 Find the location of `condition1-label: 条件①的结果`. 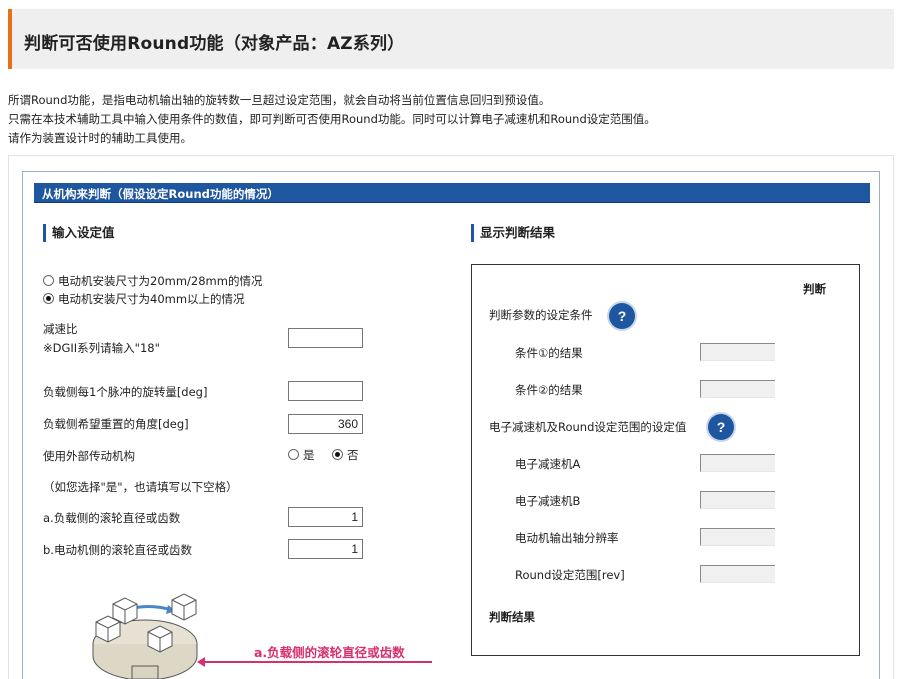

condition1-label: 条件①的结果 is located at coordinates (549, 353).